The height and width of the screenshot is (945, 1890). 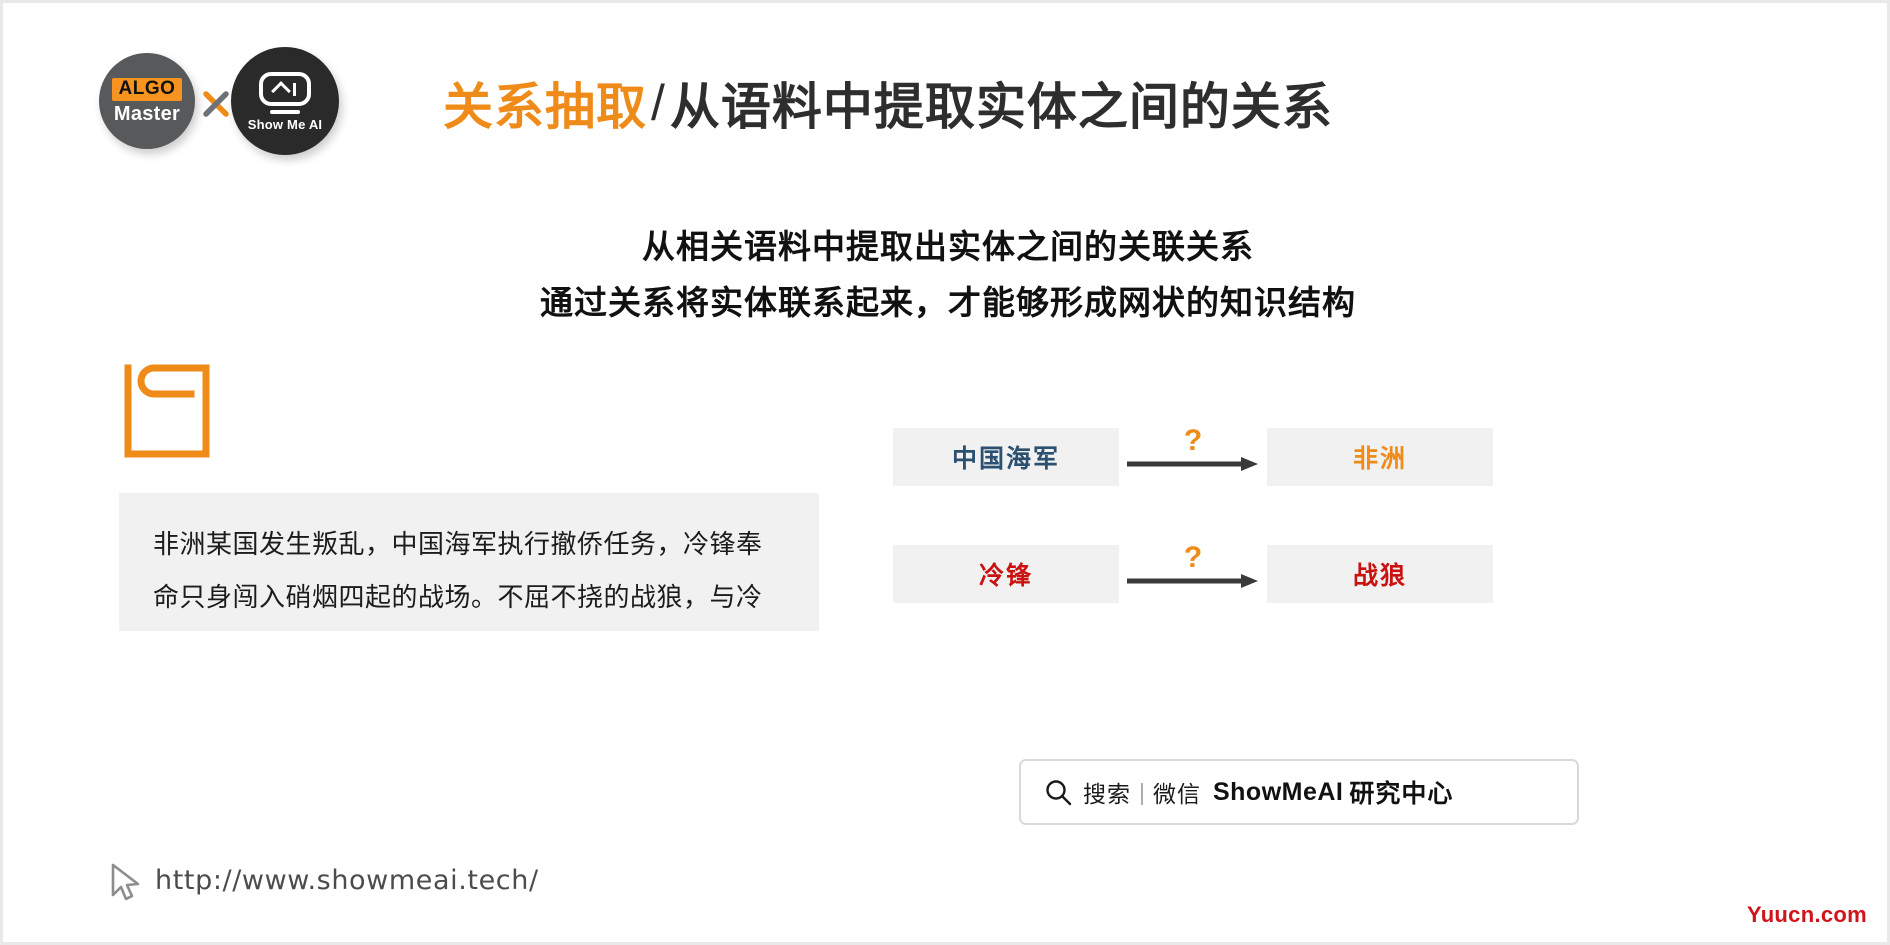 What do you see at coordinates (216, 104) in the screenshot?
I see `logo-x-separator` at bounding box center [216, 104].